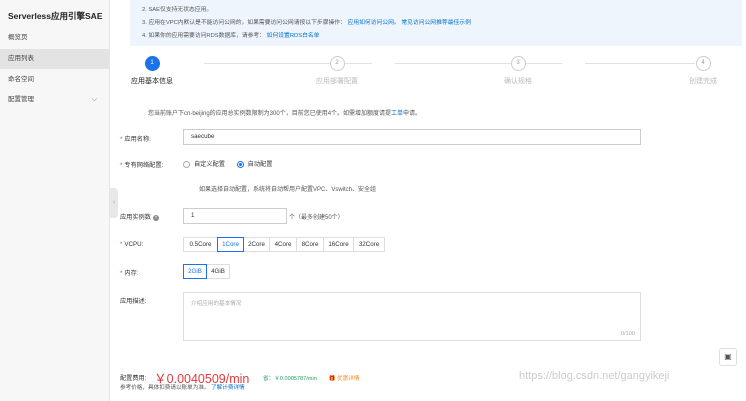  What do you see at coordinates (412, 137) in the screenshot?
I see `app-name-input: saecube` at bounding box center [412, 137].